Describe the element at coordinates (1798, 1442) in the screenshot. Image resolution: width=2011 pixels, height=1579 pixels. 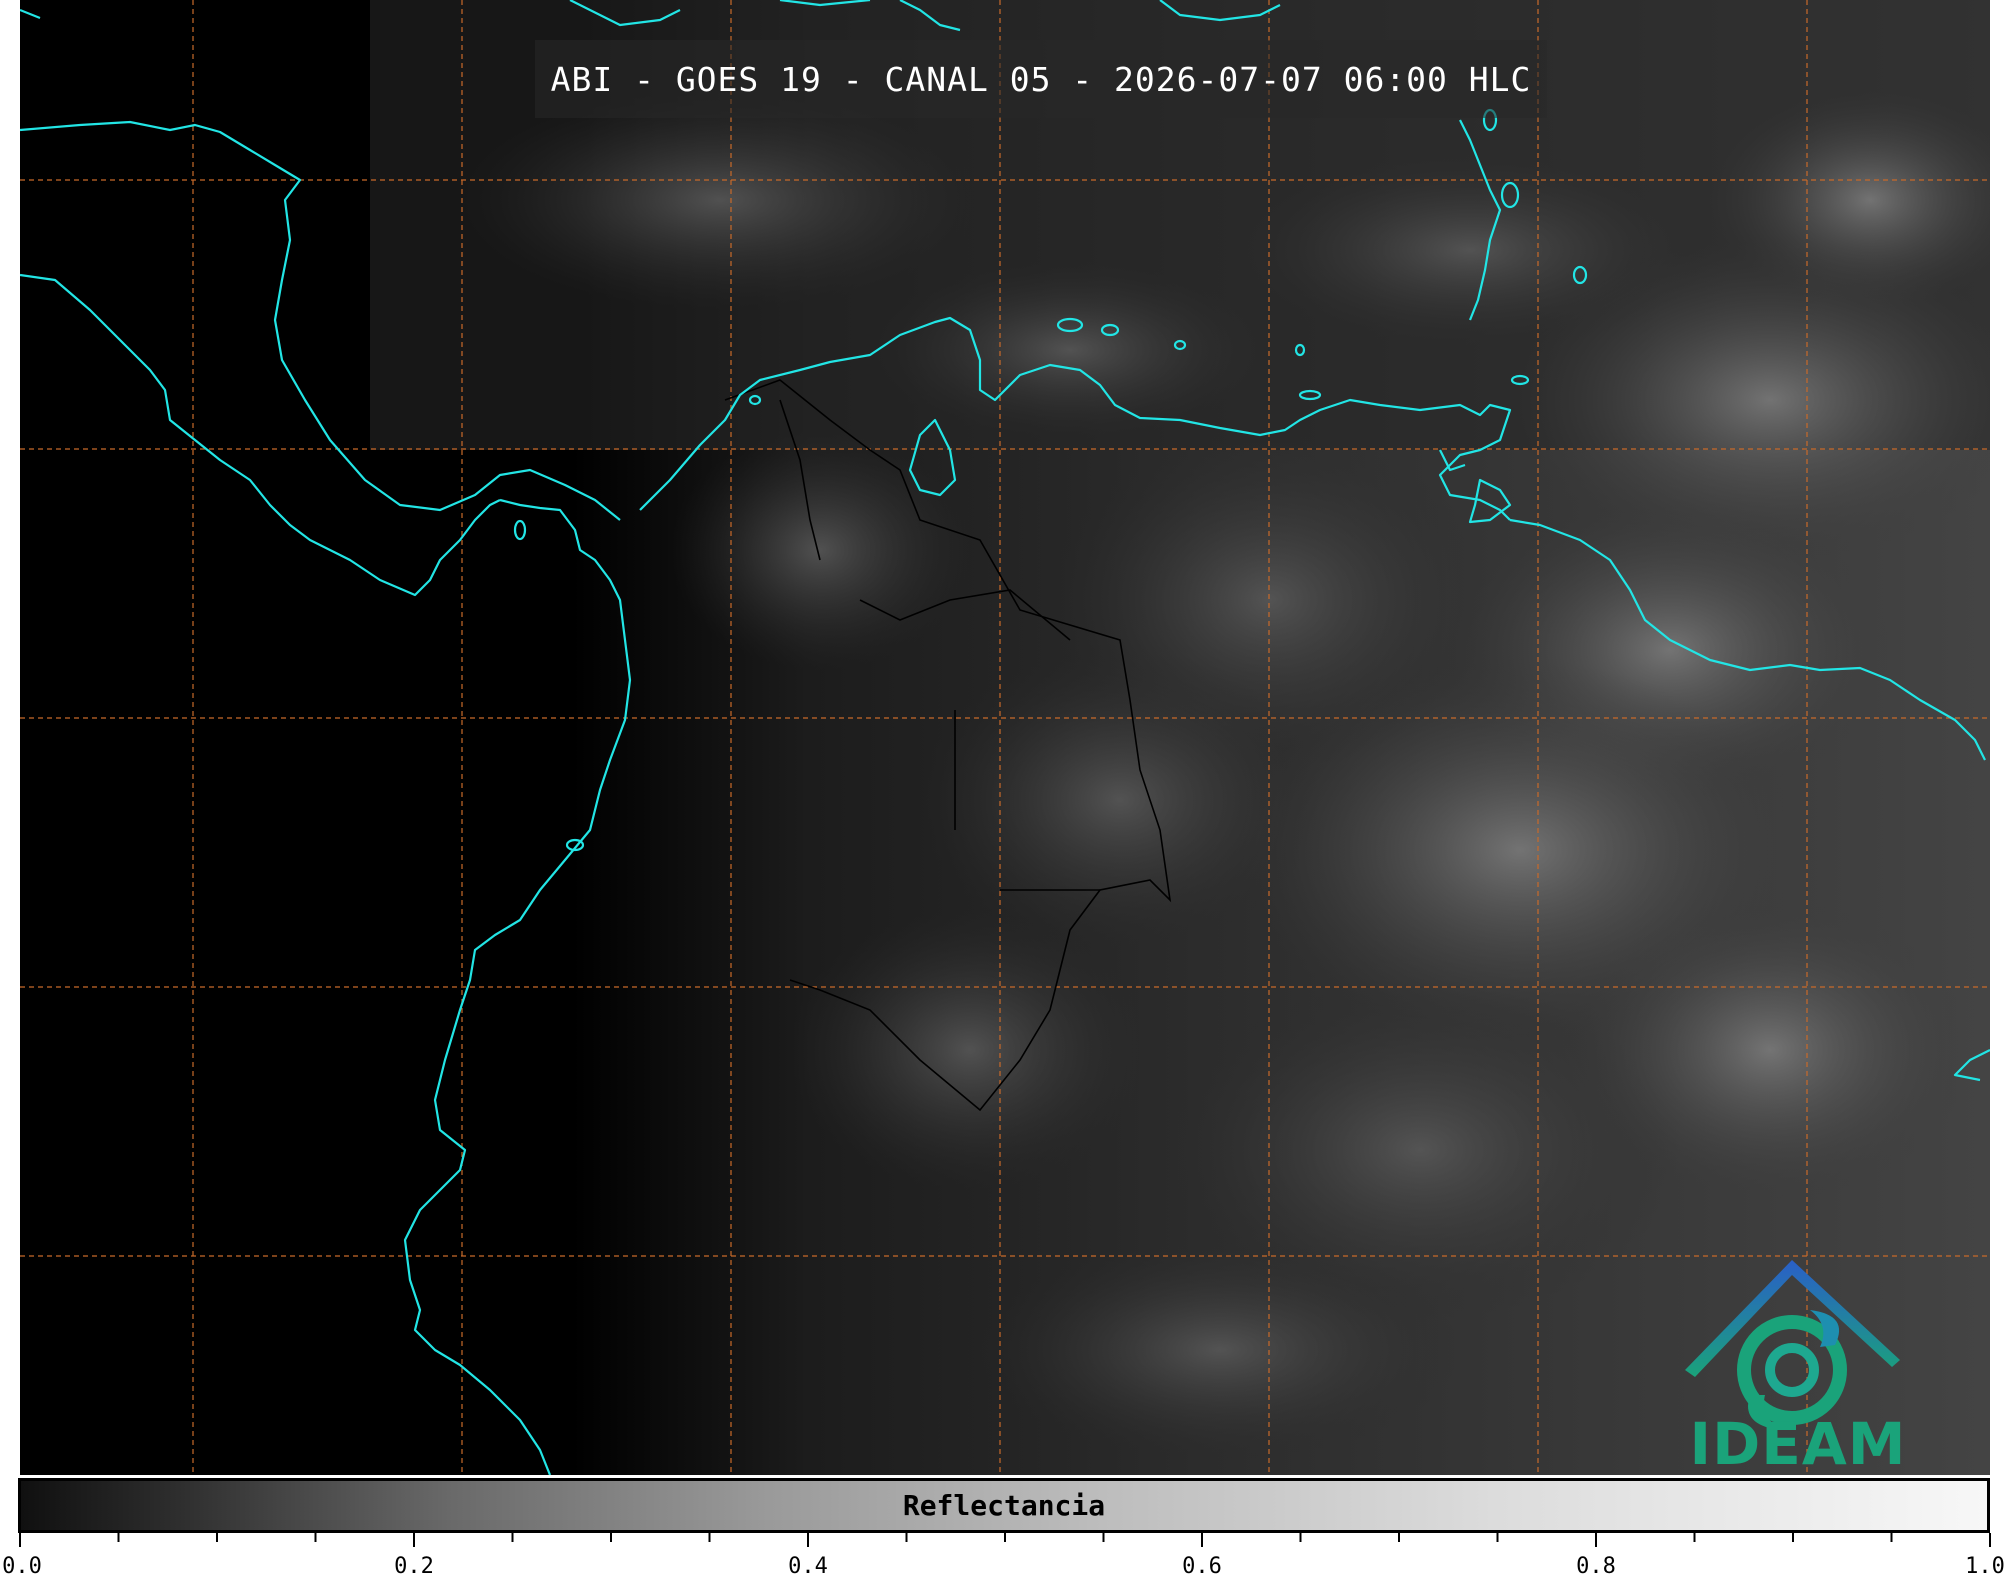
I see `logo-wordmark: IDEAM` at that location.